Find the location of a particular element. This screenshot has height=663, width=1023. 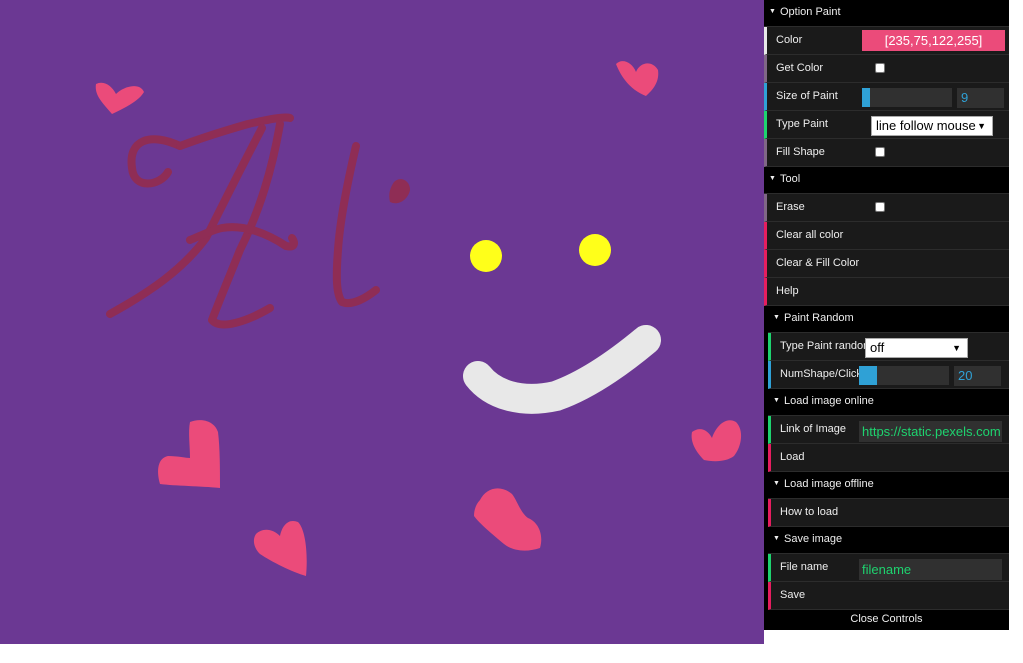

eye-left is located at coordinates (486, 256).